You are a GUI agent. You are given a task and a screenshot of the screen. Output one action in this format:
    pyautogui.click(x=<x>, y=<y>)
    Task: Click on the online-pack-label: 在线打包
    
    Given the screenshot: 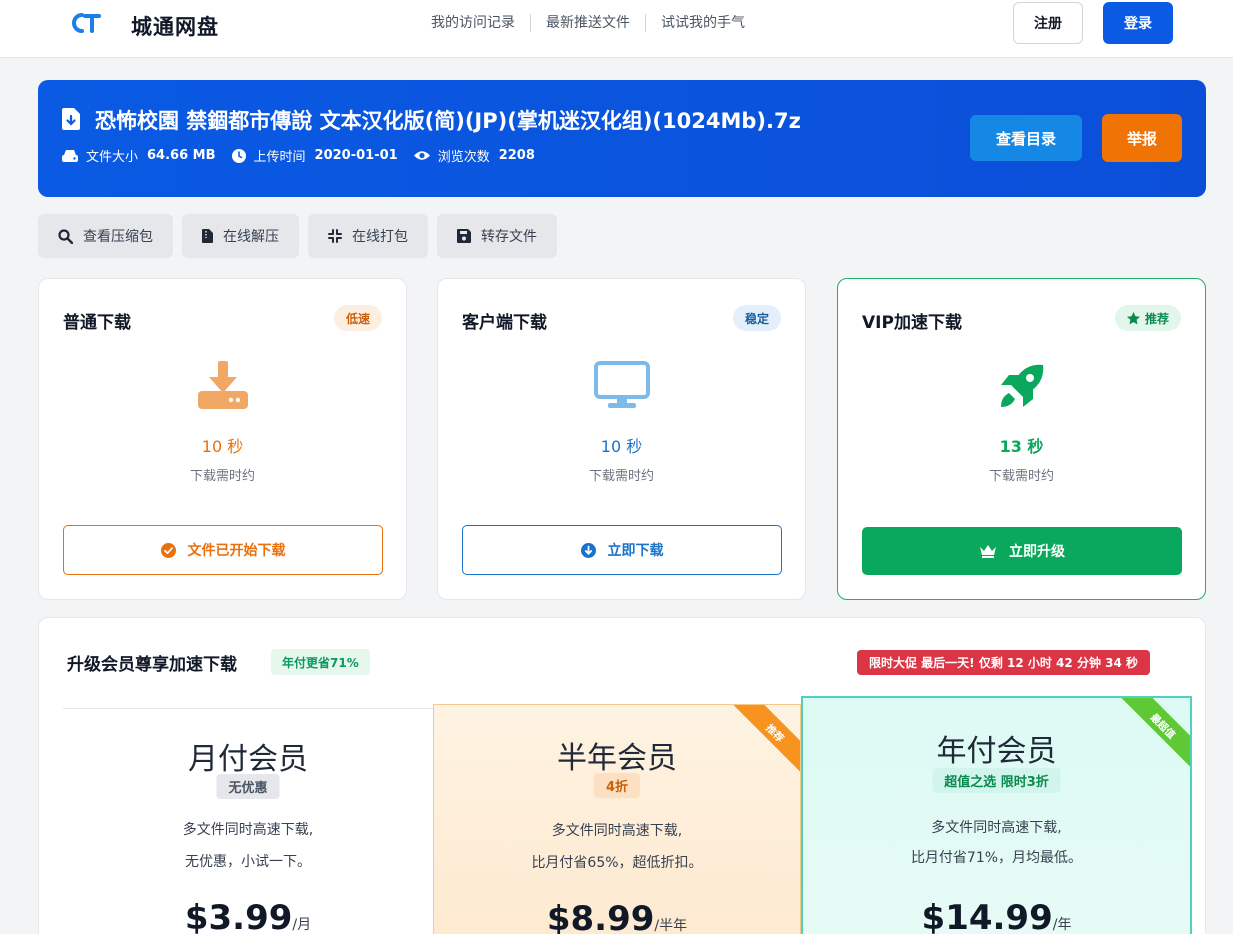 What is the action you would take?
    pyautogui.click(x=380, y=237)
    